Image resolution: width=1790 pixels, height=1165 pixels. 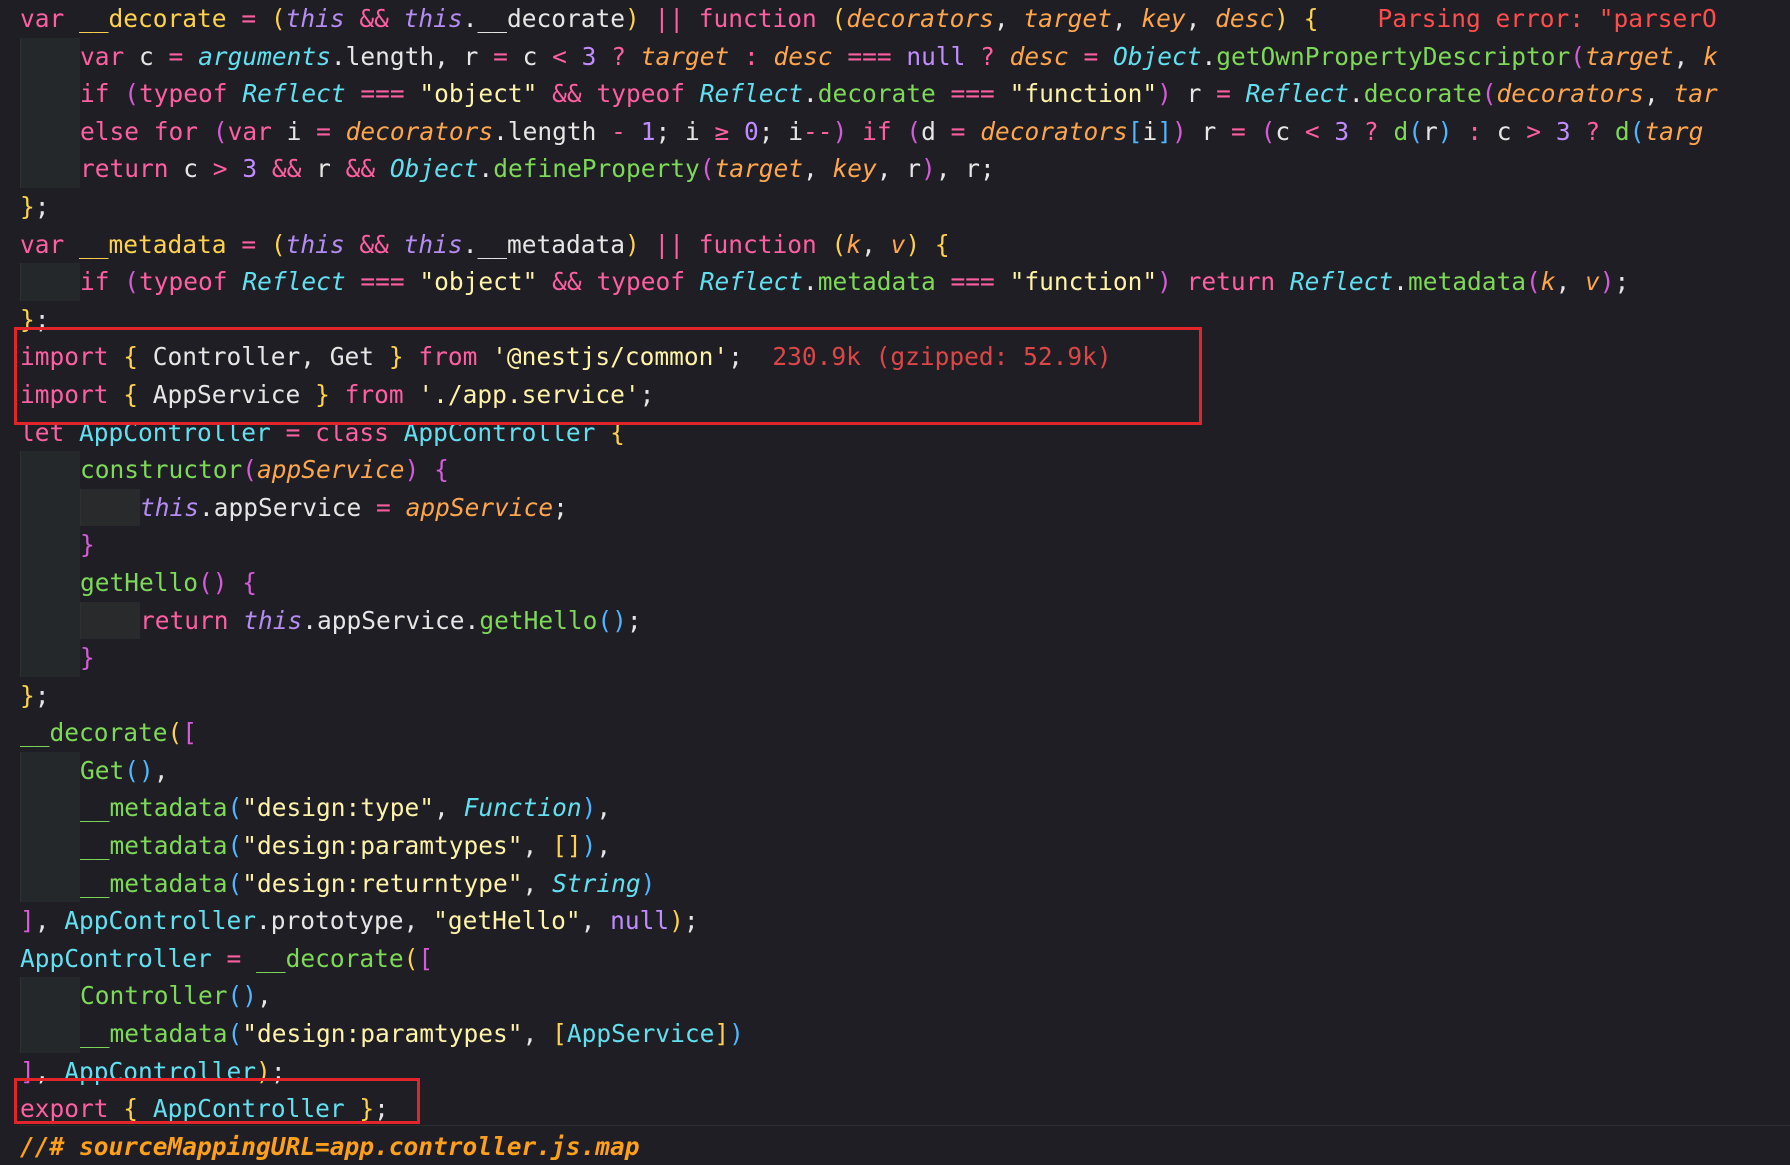 What do you see at coordinates (722, 131) in the screenshot?
I see `code-token: ≥` at bounding box center [722, 131].